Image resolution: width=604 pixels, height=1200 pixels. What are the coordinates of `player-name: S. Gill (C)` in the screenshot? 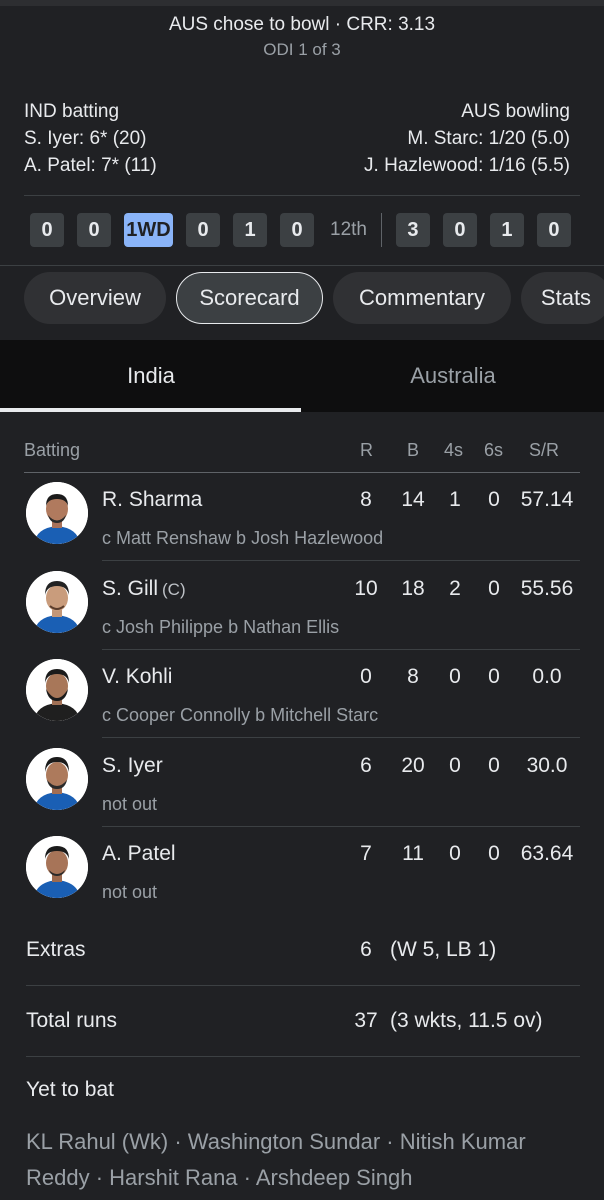 It's located at (144, 589).